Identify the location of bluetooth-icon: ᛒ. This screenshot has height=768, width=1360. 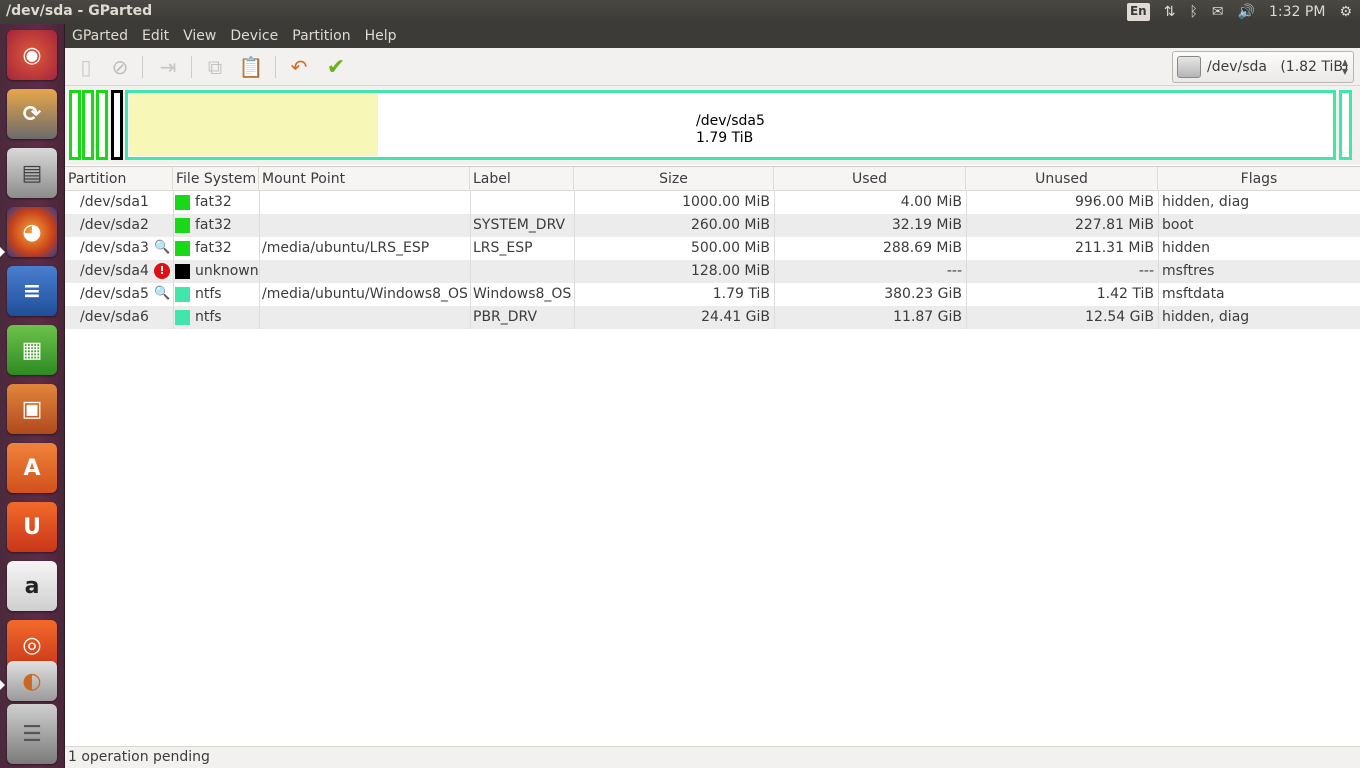
(1193, 12).